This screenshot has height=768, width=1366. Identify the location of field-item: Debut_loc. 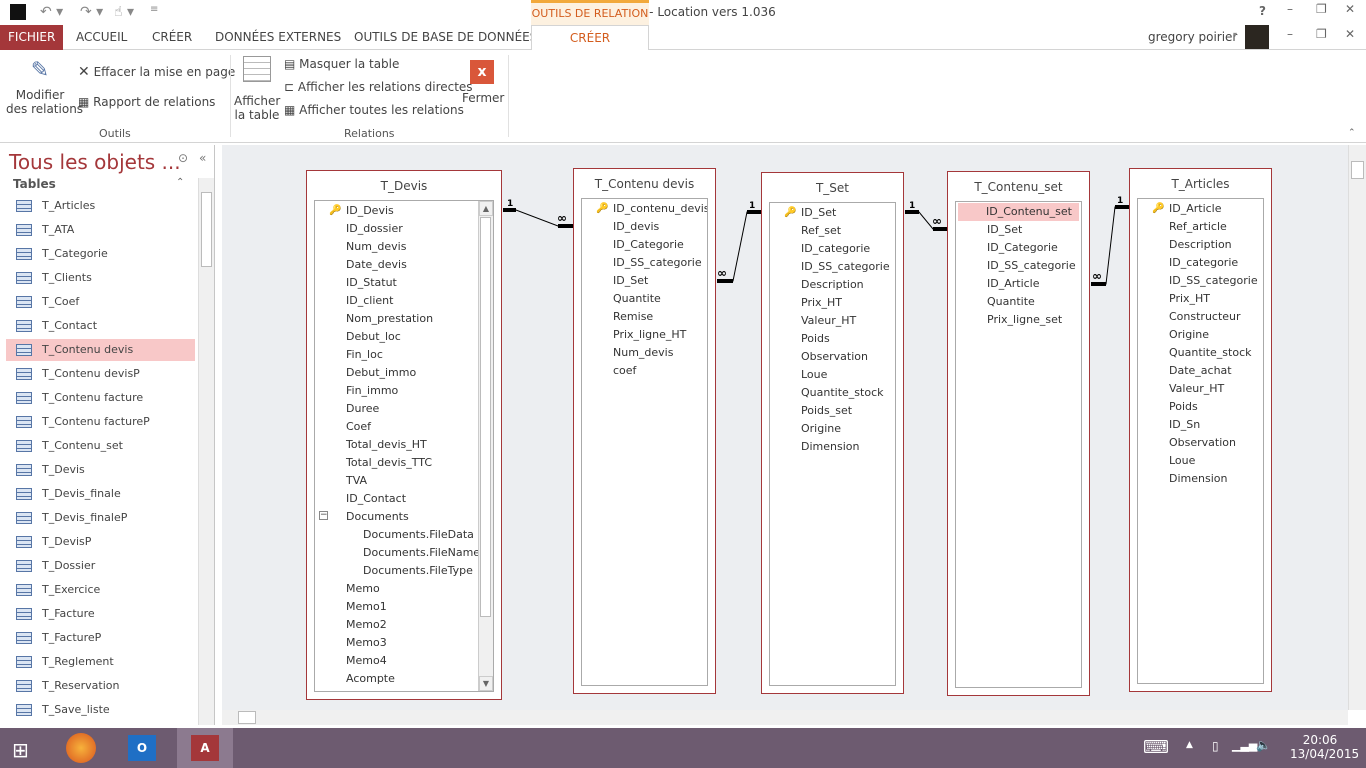
(373, 337).